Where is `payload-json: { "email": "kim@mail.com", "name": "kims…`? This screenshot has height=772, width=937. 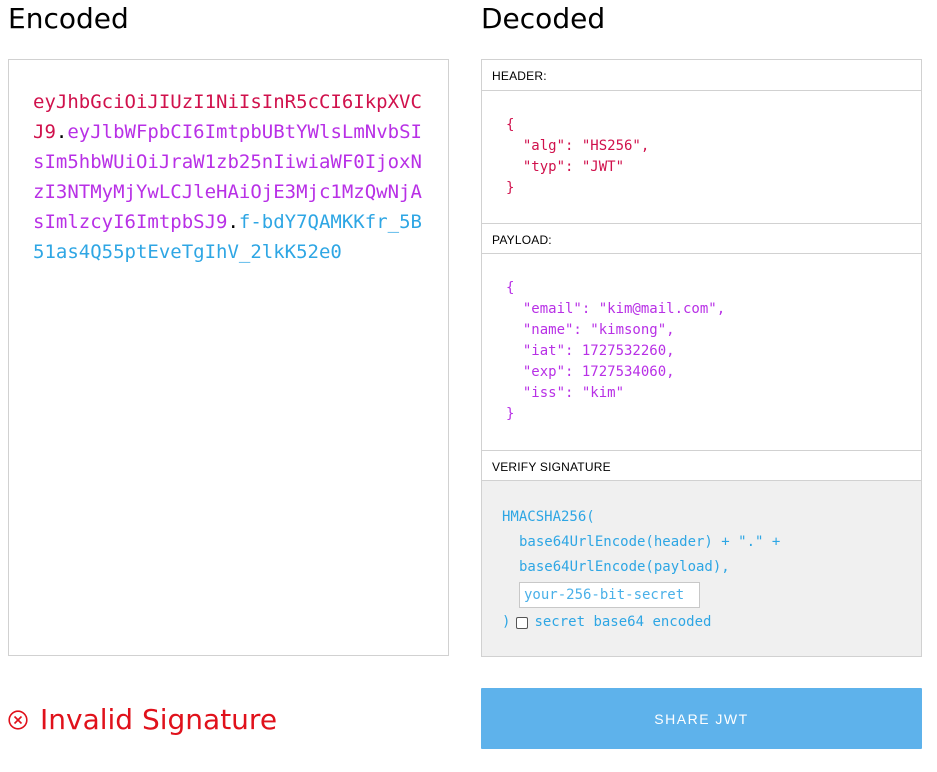
payload-json: { "email": "kim@mail.com", "name": "kims… is located at coordinates (701, 352).